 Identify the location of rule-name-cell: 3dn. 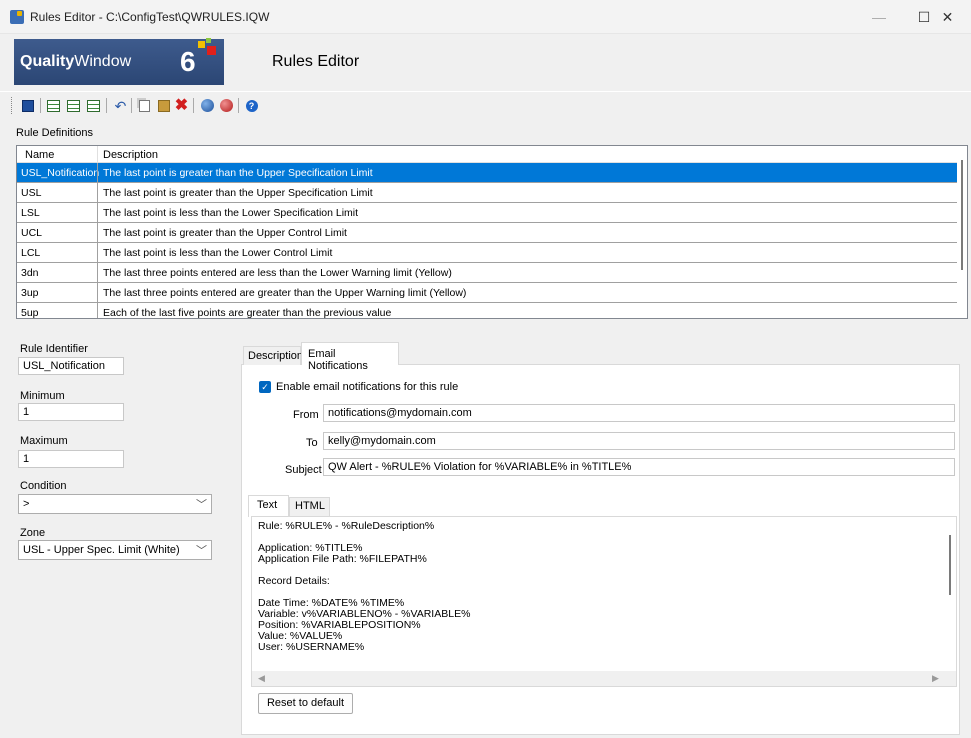
(30, 273).